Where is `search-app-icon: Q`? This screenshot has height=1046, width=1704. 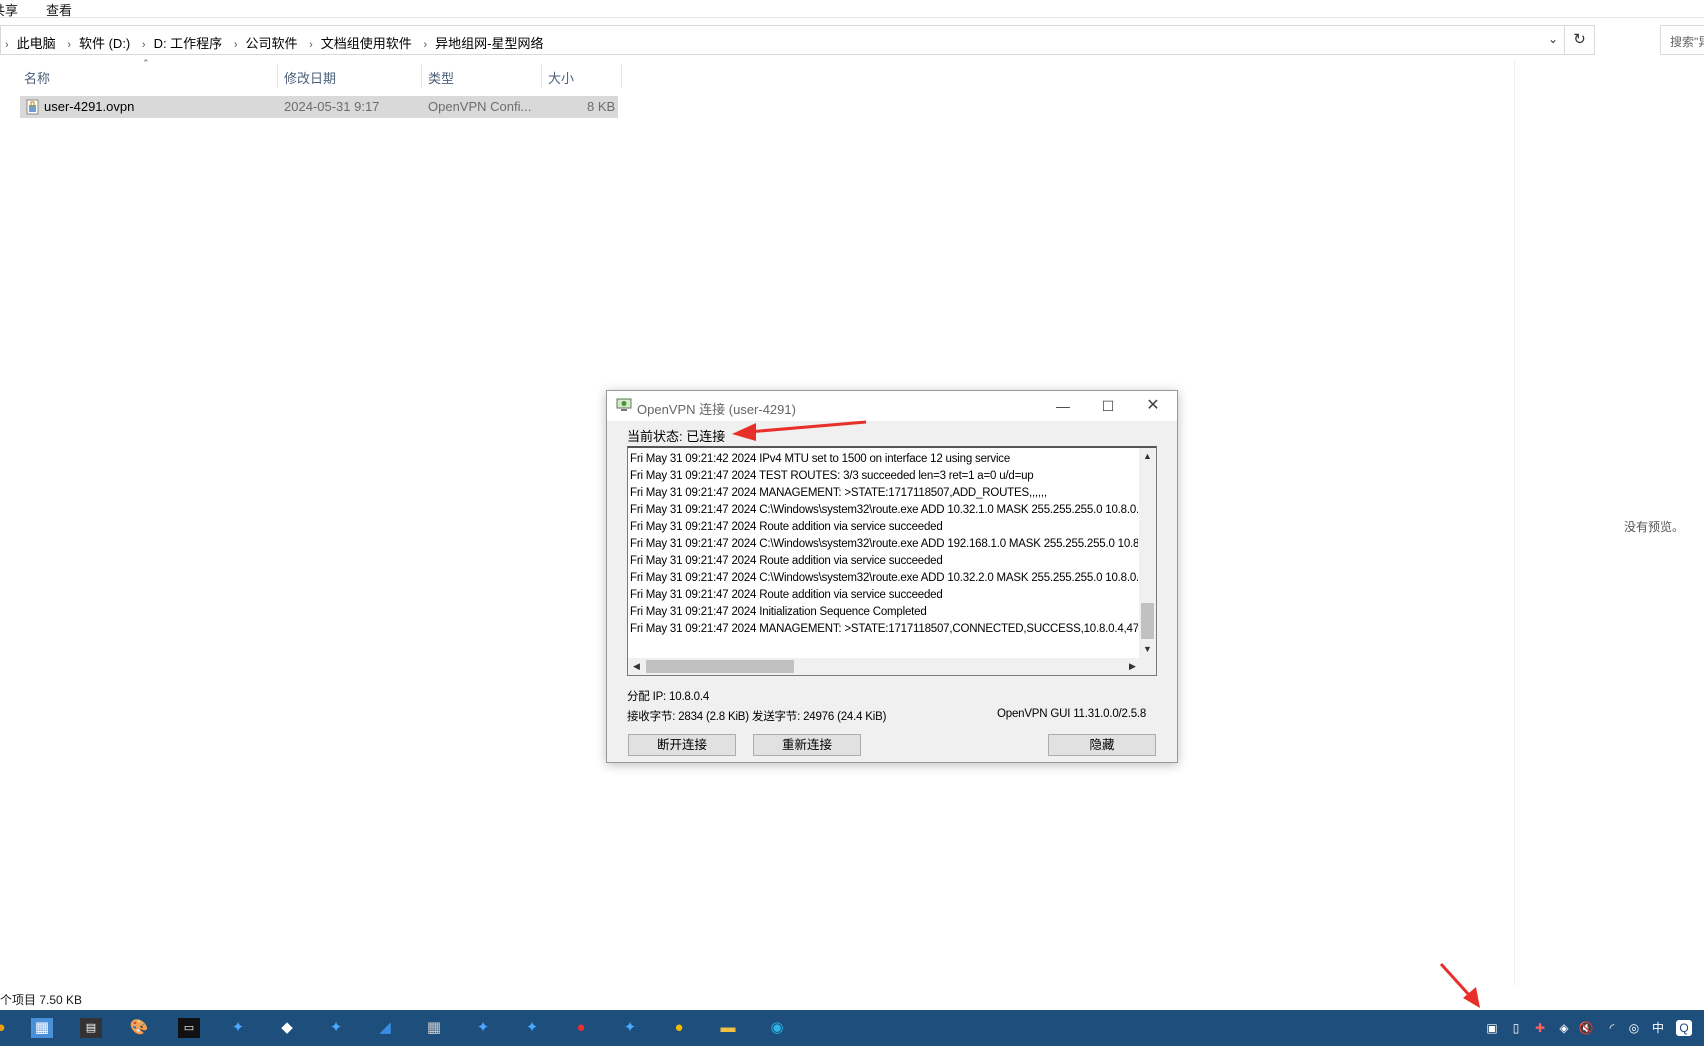 search-app-icon: Q is located at coordinates (1684, 1028).